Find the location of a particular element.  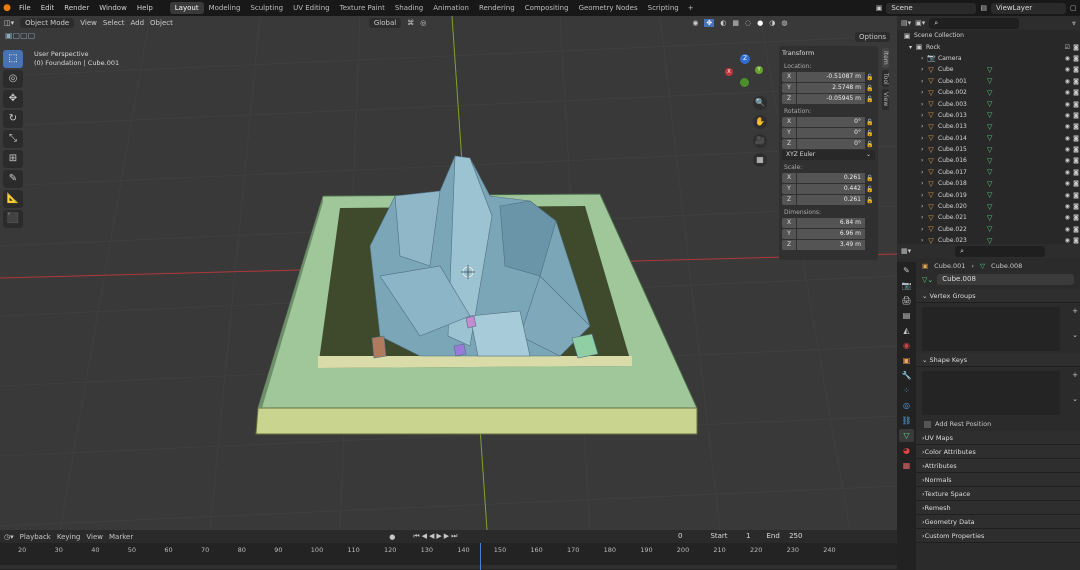

add-rest-position-checkbox: Add Rest Position is located at coordinates (998, 424).